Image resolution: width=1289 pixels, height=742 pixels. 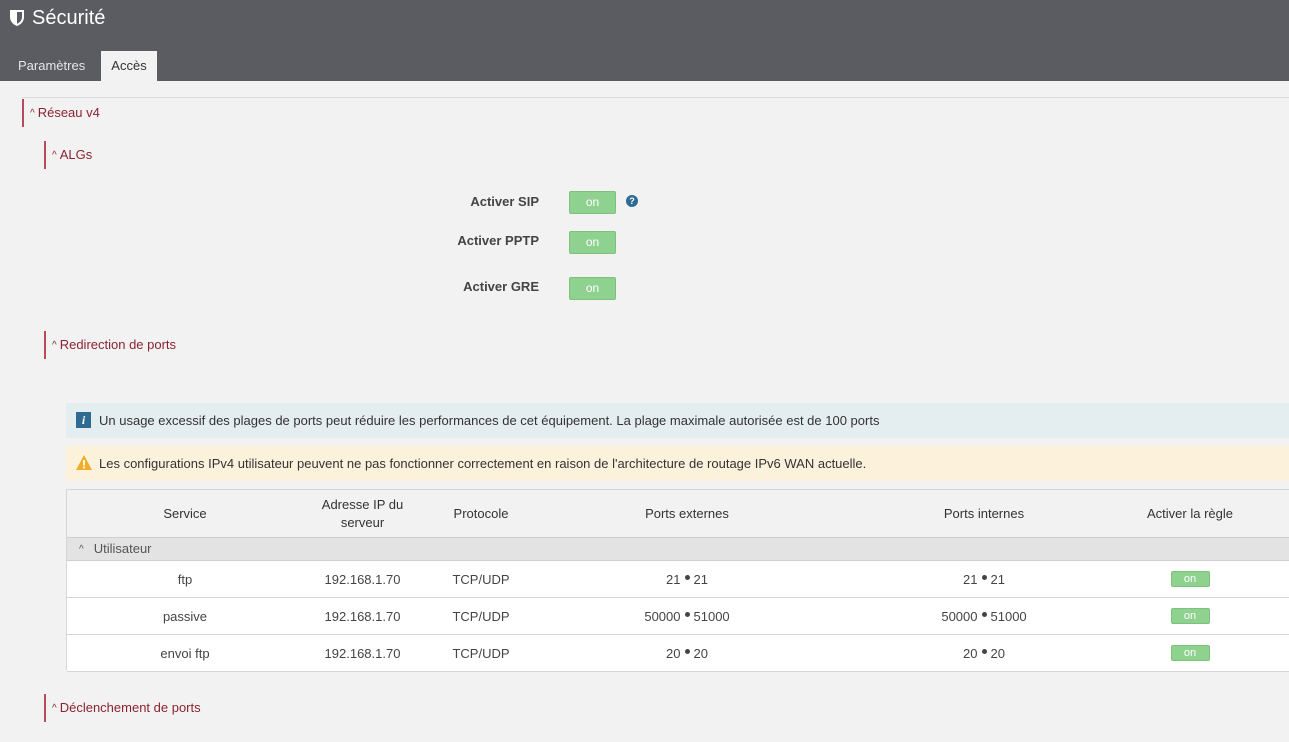 I want to click on page-title: Sécurité, so click(x=69, y=18).